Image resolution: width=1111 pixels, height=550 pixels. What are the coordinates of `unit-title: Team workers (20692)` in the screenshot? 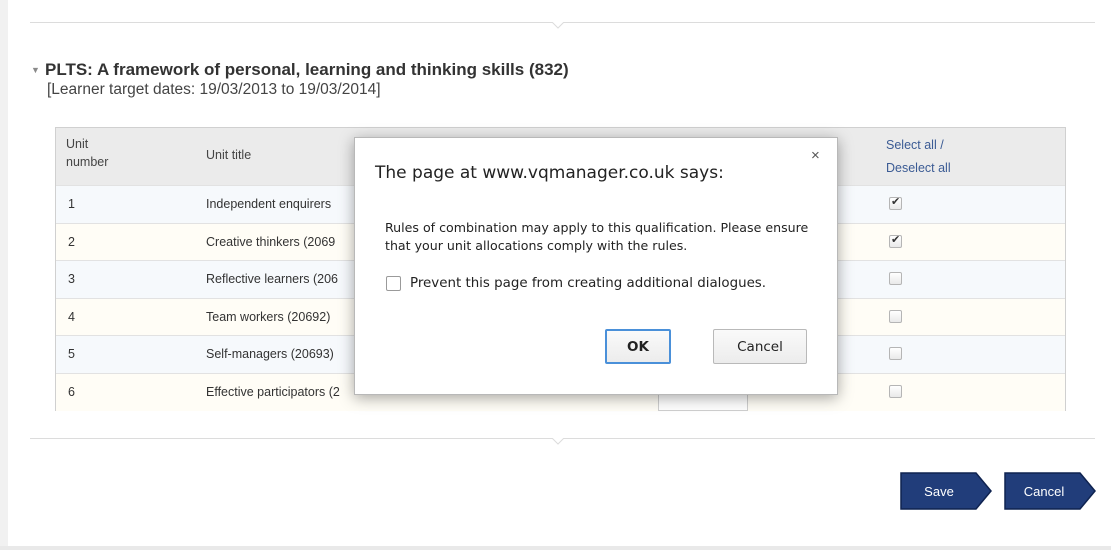 It's located at (268, 316).